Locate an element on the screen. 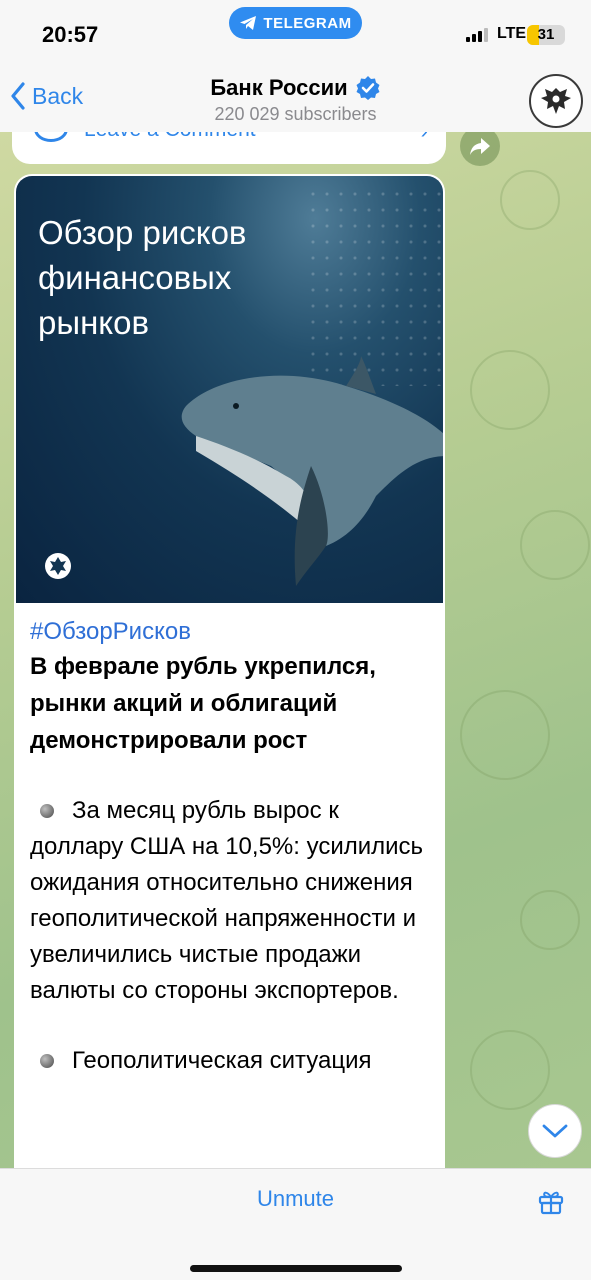 The height and width of the screenshot is (1280, 591). signal-icon is located at coordinates (477, 34).